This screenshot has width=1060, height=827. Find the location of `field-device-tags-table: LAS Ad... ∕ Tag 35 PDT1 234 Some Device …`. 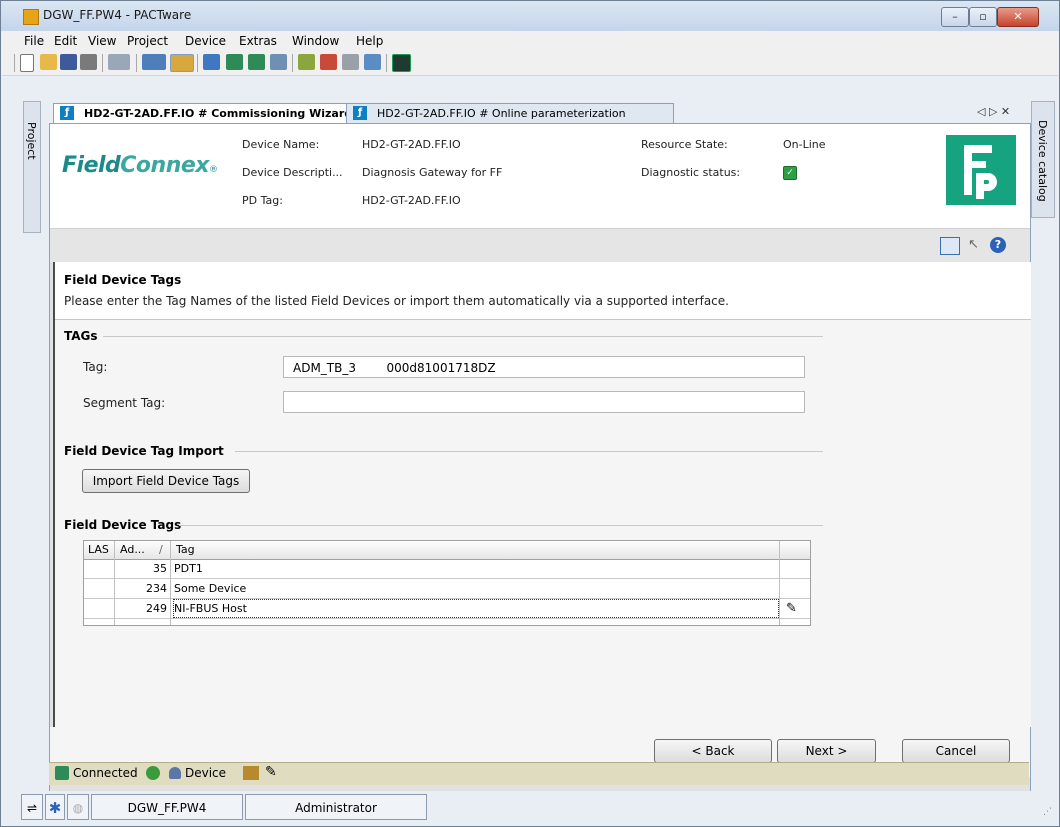

field-device-tags-table: LAS Ad... ∕ Tag 35 PDT1 234 Some Device … is located at coordinates (447, 583).